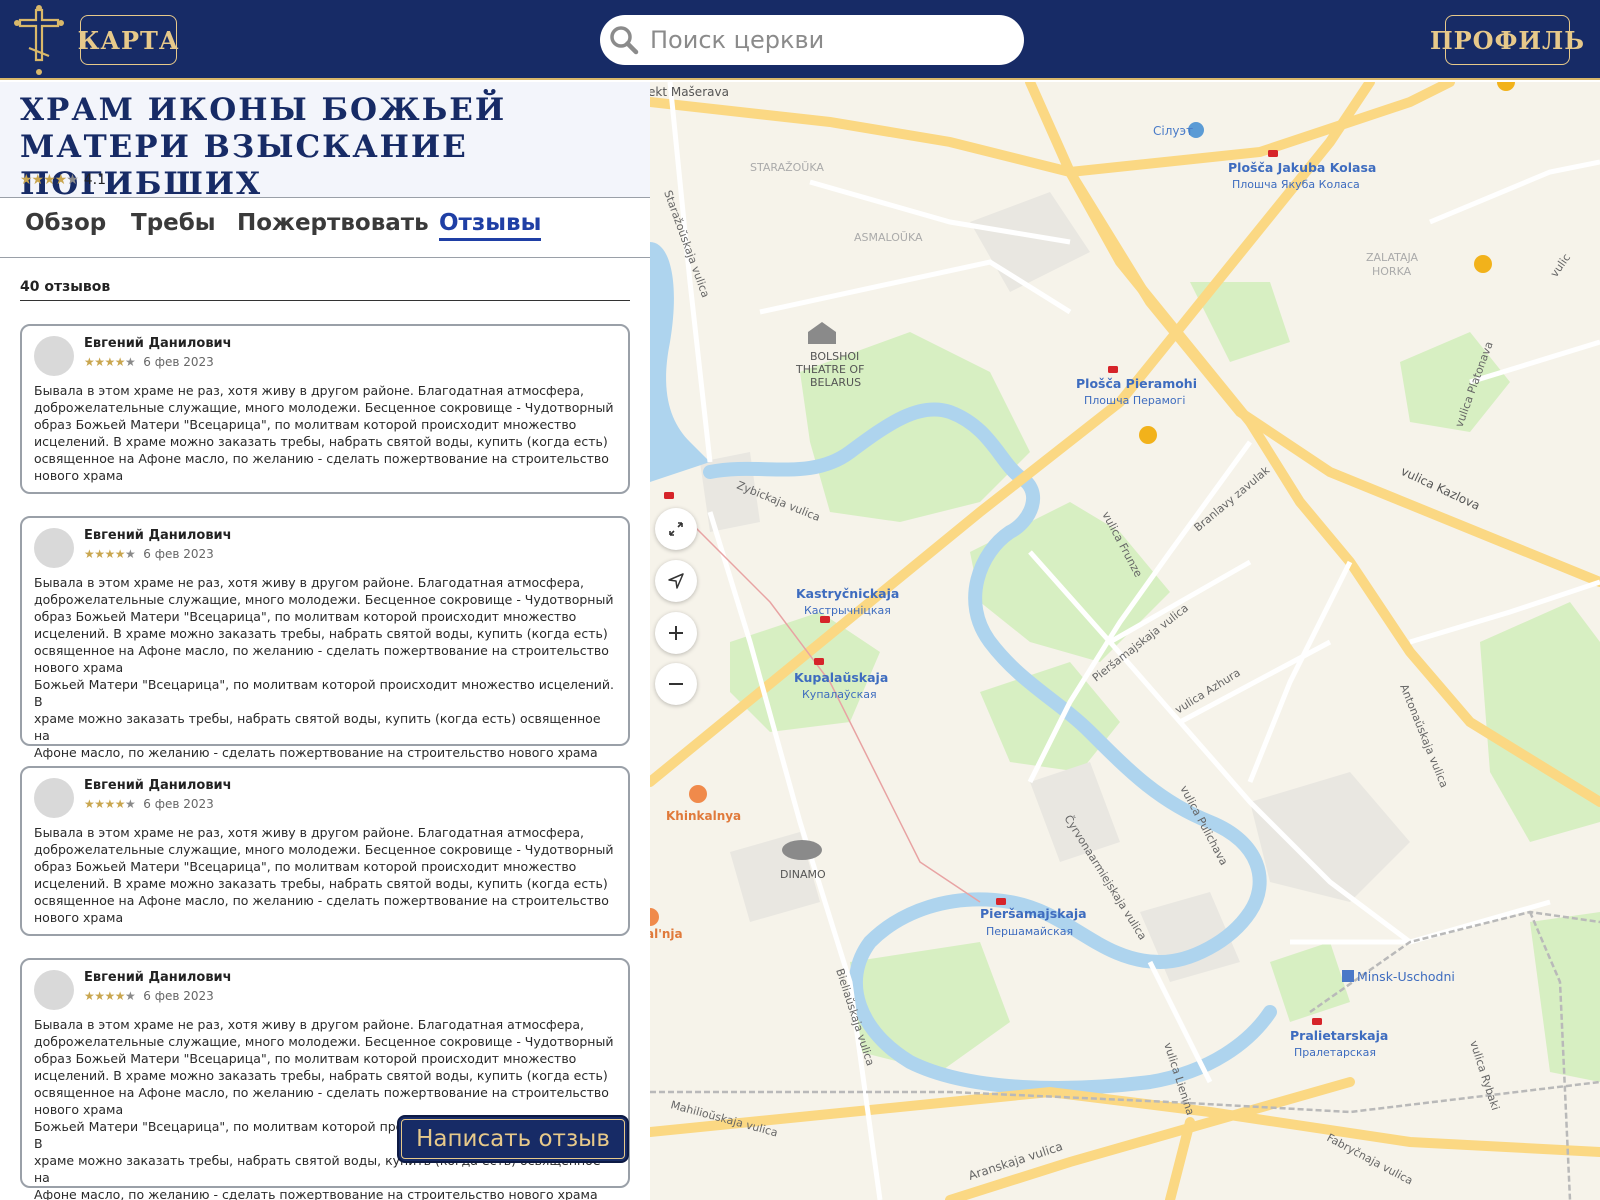  I want to click on map-label: Сілуэт, so click(1173, 131).